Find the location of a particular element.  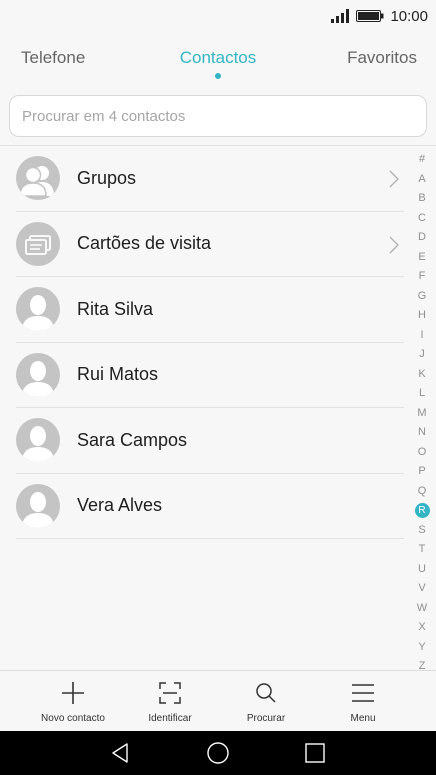

index-letter-label: F is located at coordinates (422, 276).